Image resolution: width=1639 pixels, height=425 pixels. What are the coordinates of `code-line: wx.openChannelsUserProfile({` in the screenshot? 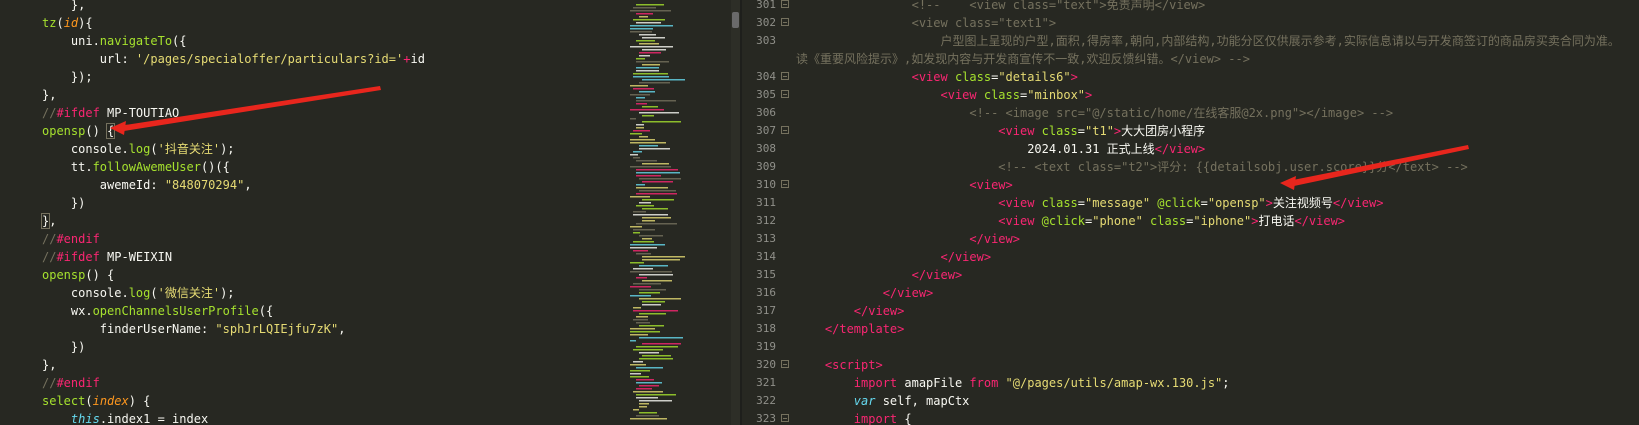 It's located at (233, 311).